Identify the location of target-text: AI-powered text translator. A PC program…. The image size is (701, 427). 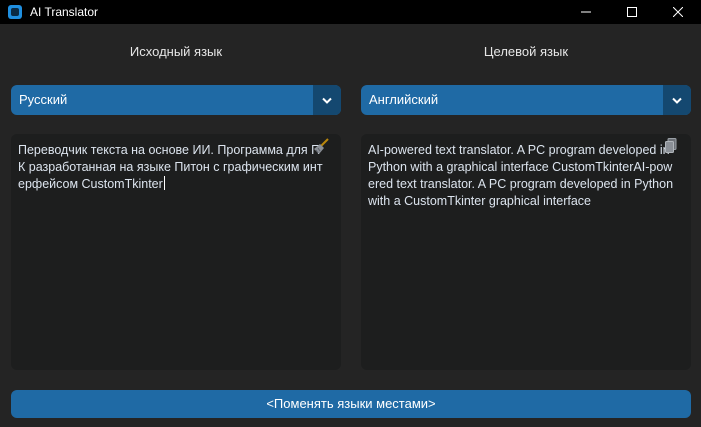
(521, 175).